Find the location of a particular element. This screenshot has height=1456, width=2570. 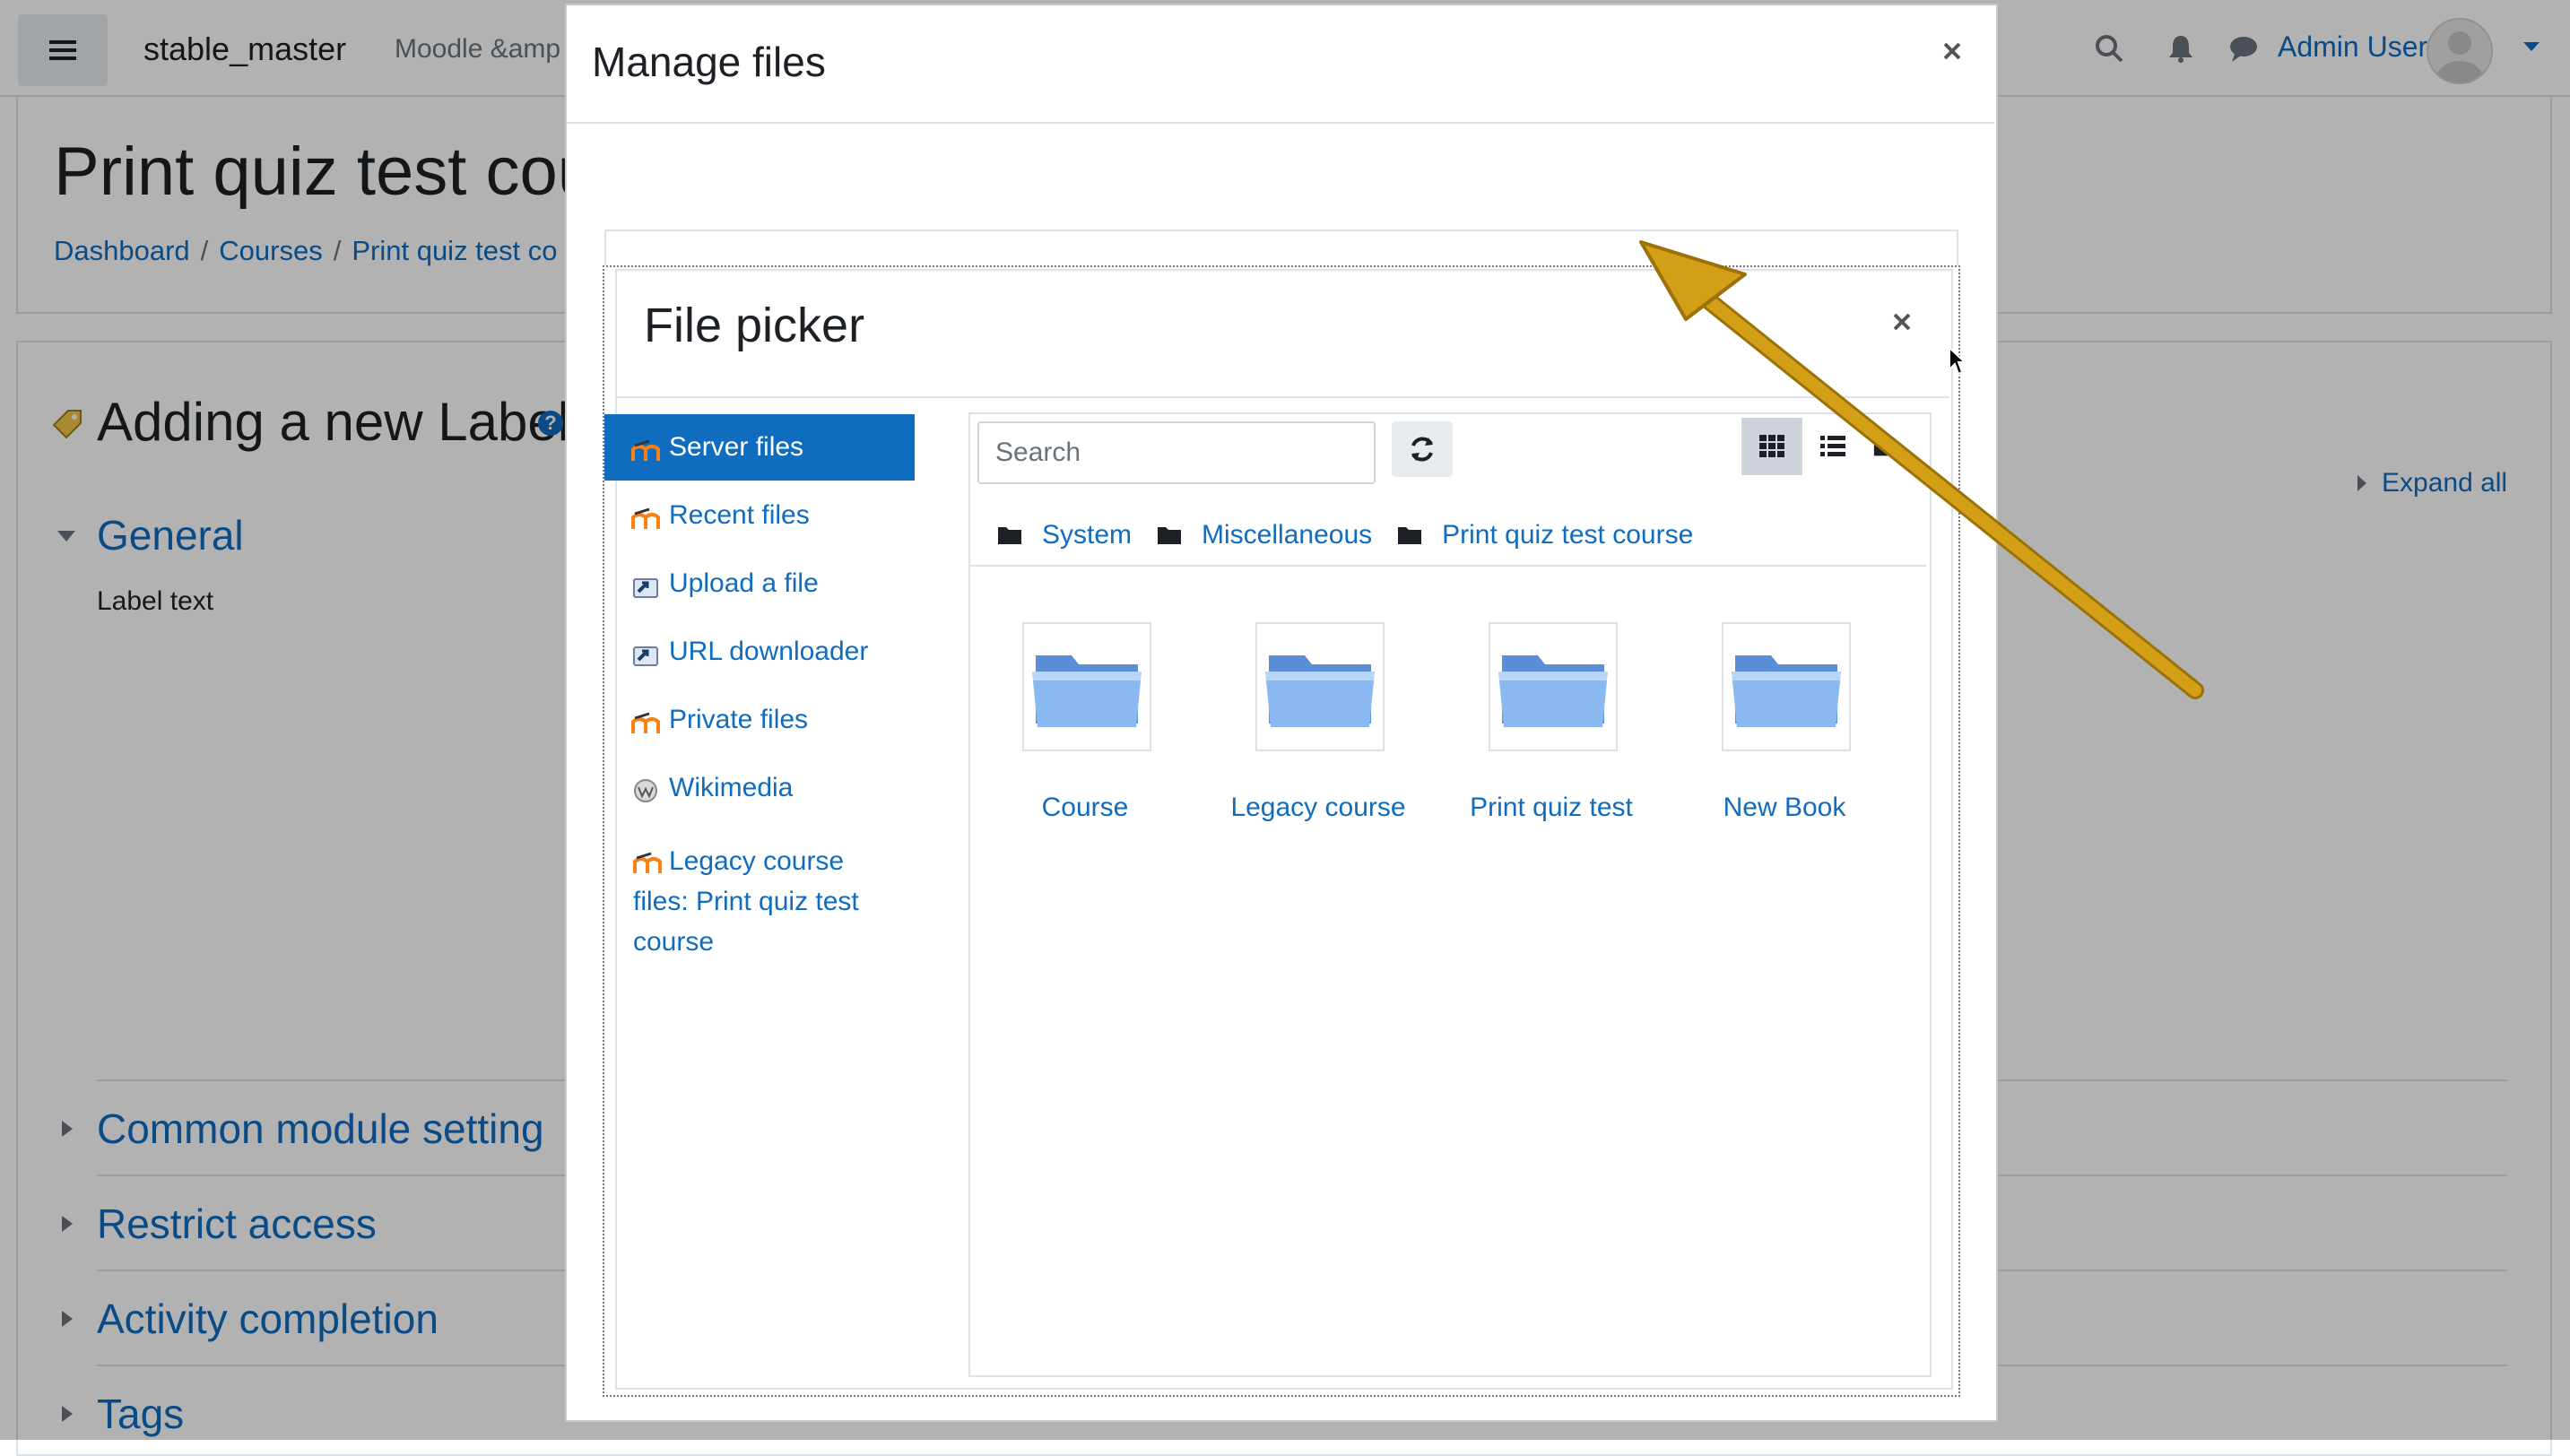

repo-recent-files: Recent files is located at coordinates (759, 515).